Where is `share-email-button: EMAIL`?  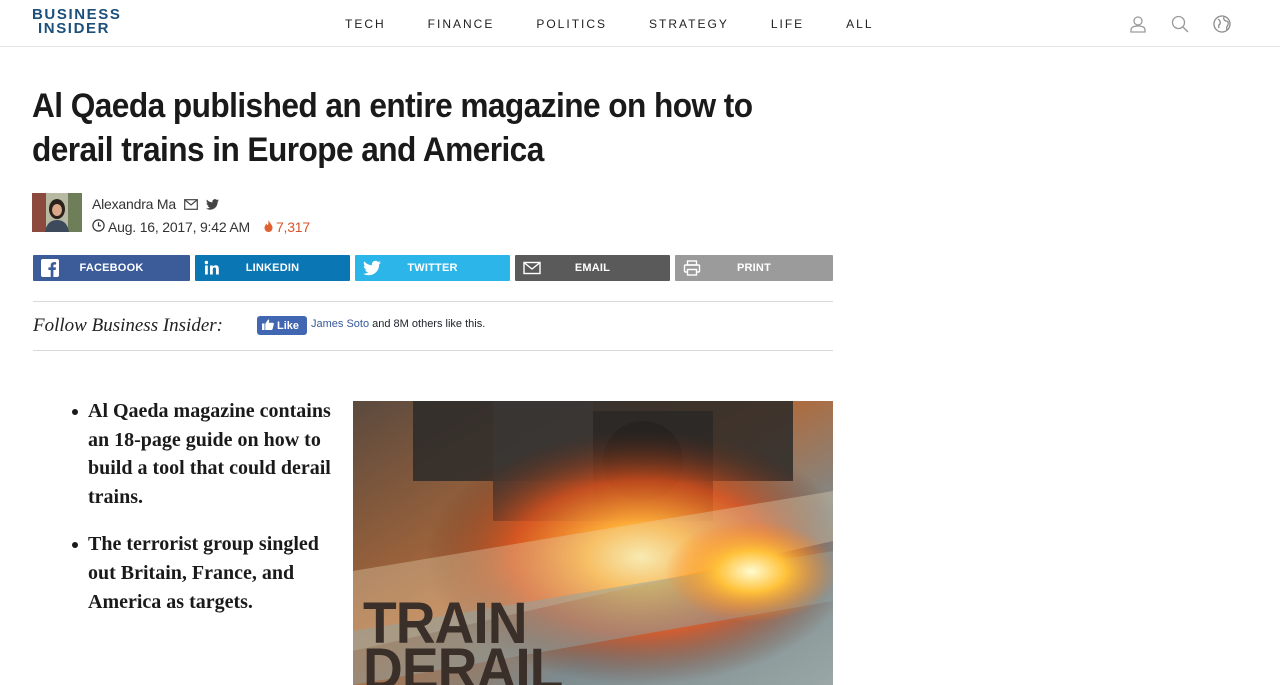
share-email-button: EMAIL is located at coordinates (592, 268).